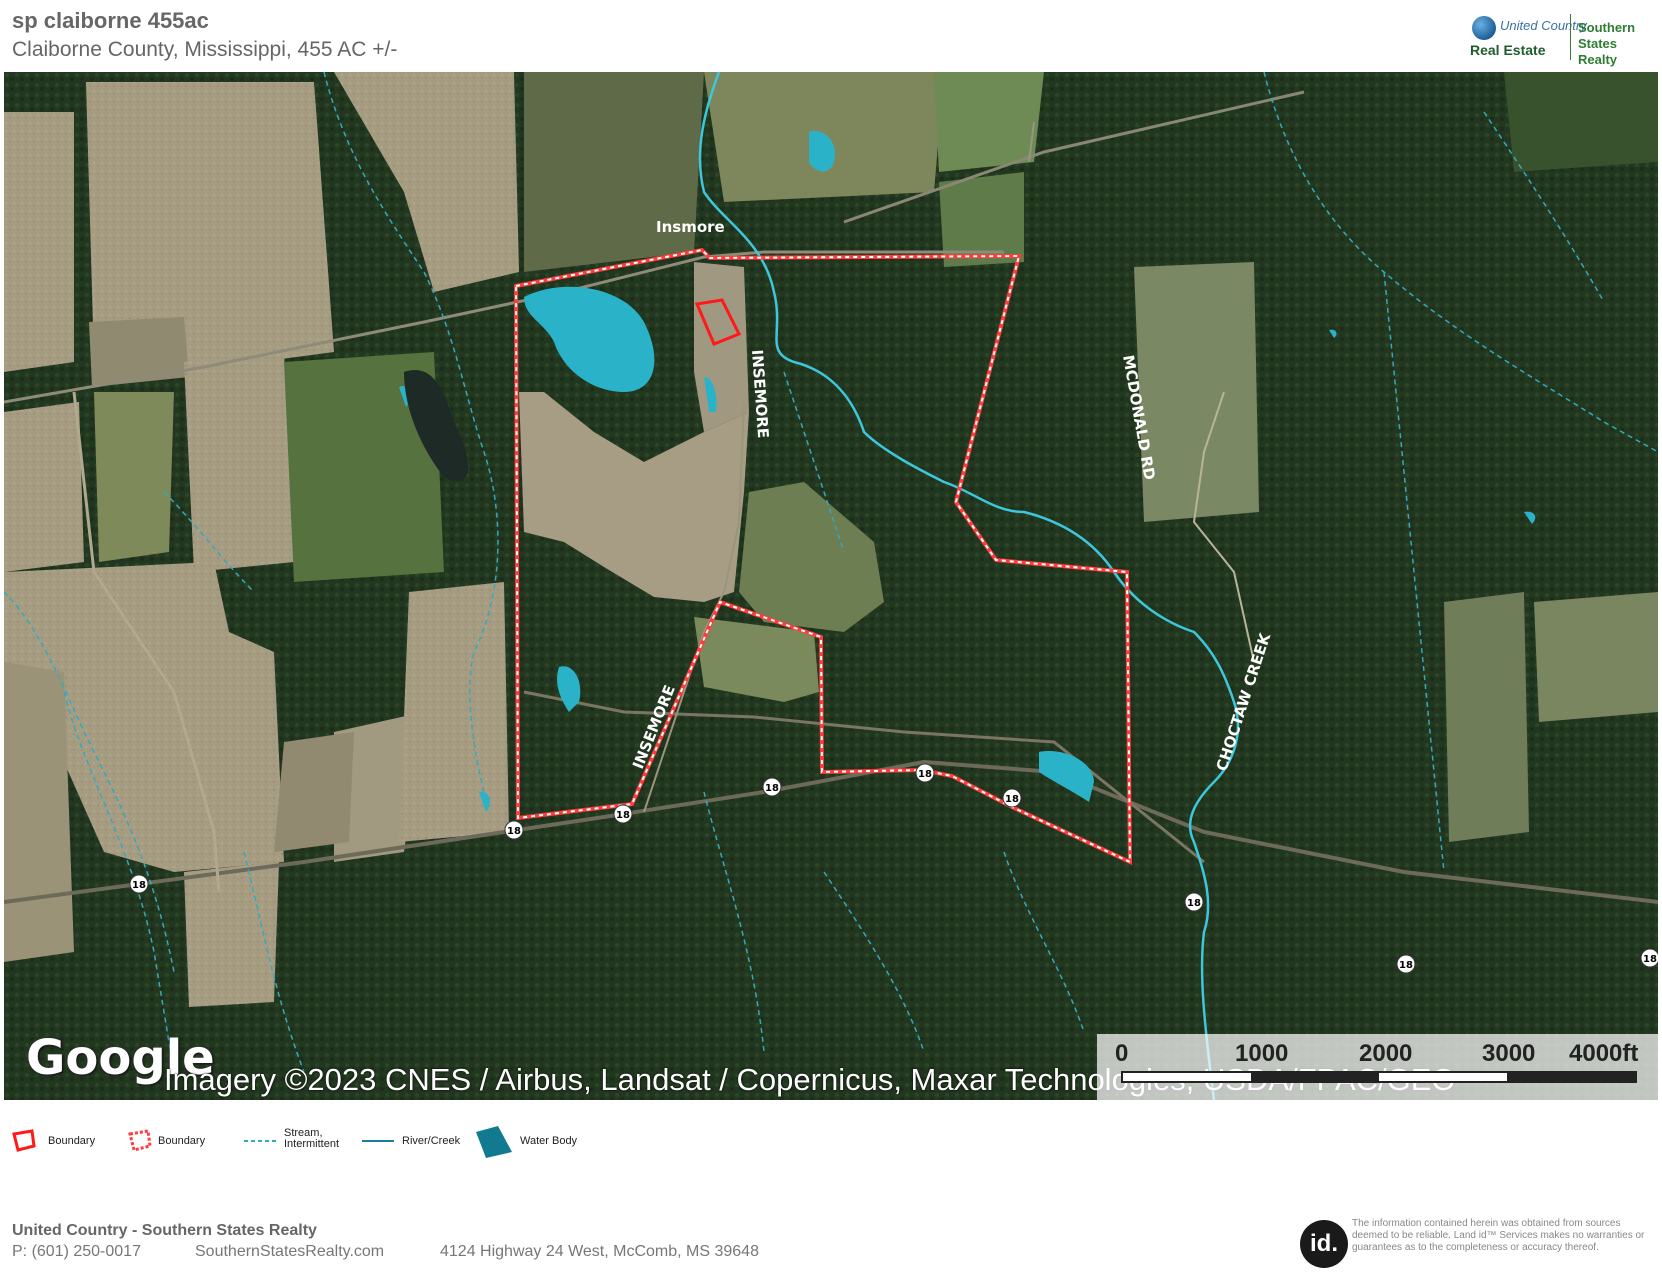 The height and width of the screenshot is (1275, 1662). I want to click on water-body-icon, so click(494, 1142).